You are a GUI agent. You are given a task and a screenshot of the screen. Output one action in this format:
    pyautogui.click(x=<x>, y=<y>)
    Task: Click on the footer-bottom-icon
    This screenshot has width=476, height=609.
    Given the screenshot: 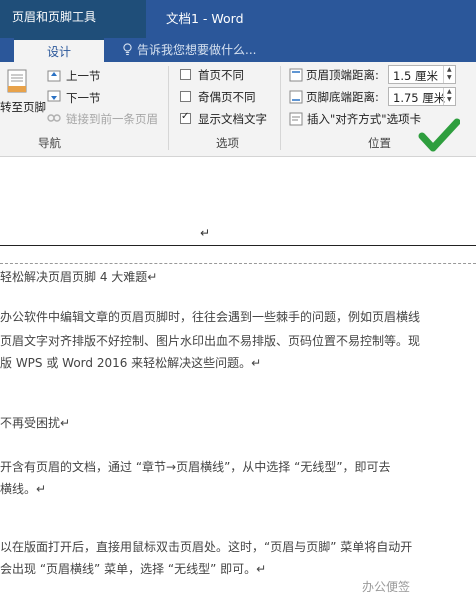 What is the action you would take?
    pyautogui.click(x=296, y=97)
    